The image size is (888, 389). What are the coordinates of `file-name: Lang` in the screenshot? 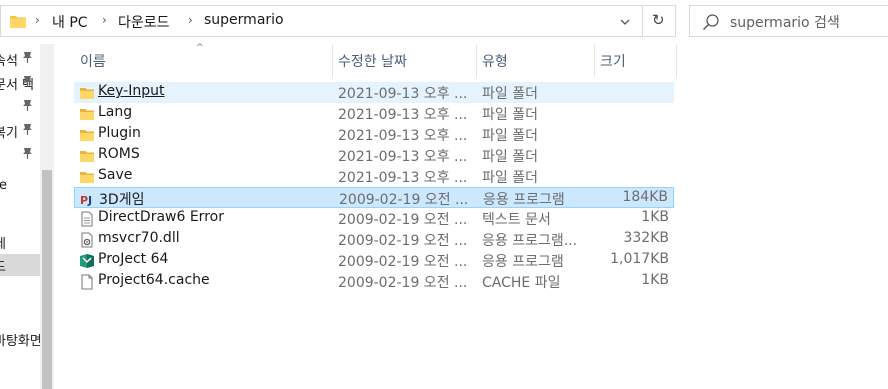 It's located at (115, 112).